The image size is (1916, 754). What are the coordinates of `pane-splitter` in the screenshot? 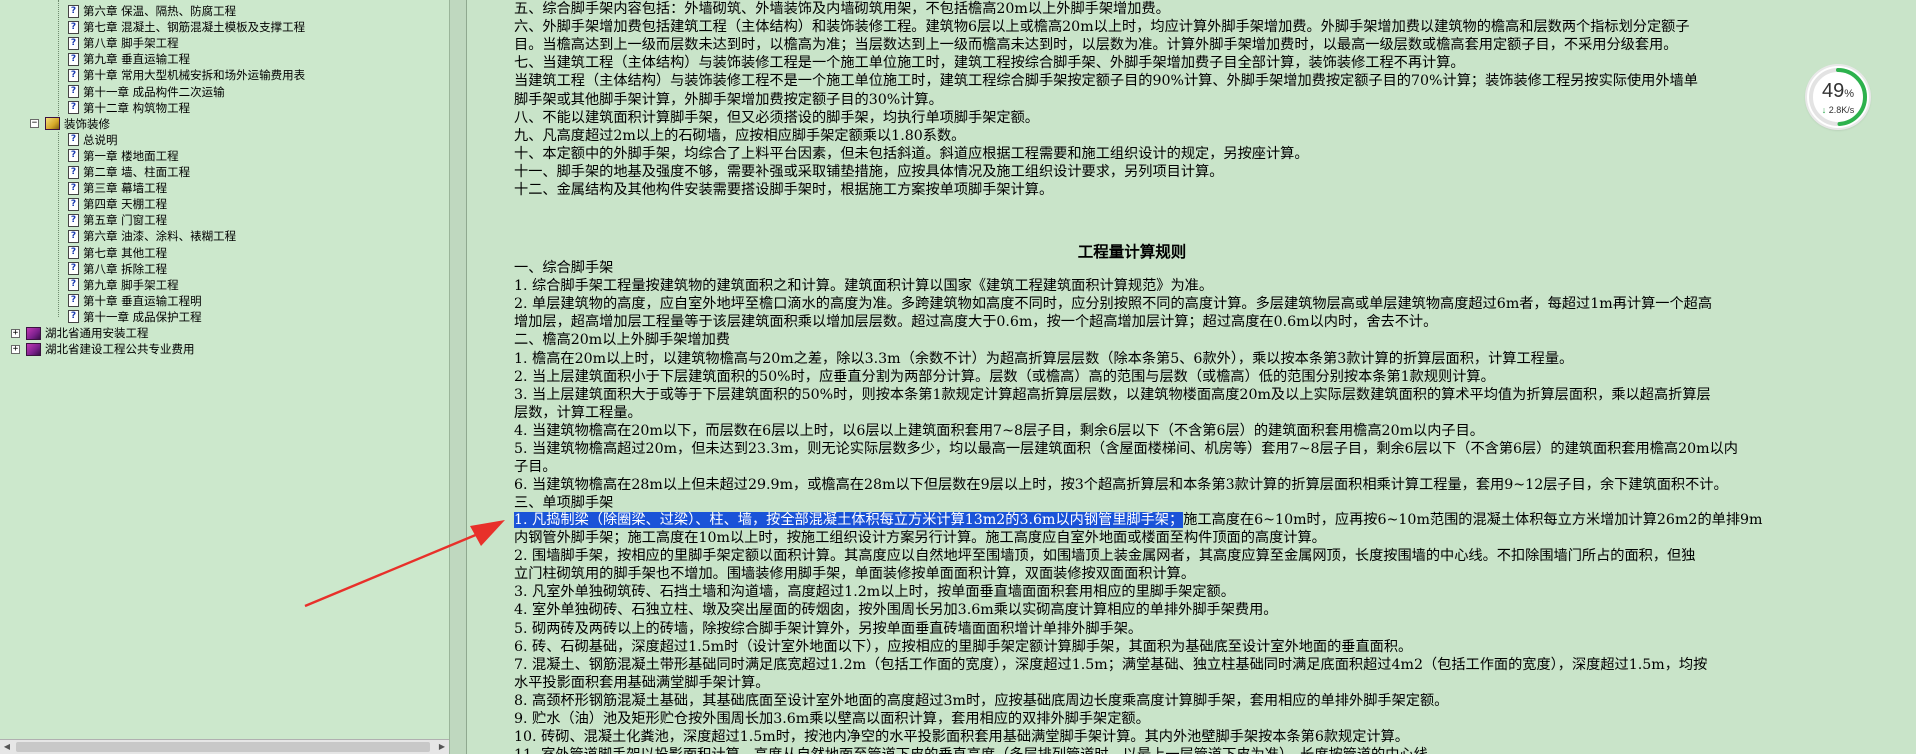 It's located at (458, 377).